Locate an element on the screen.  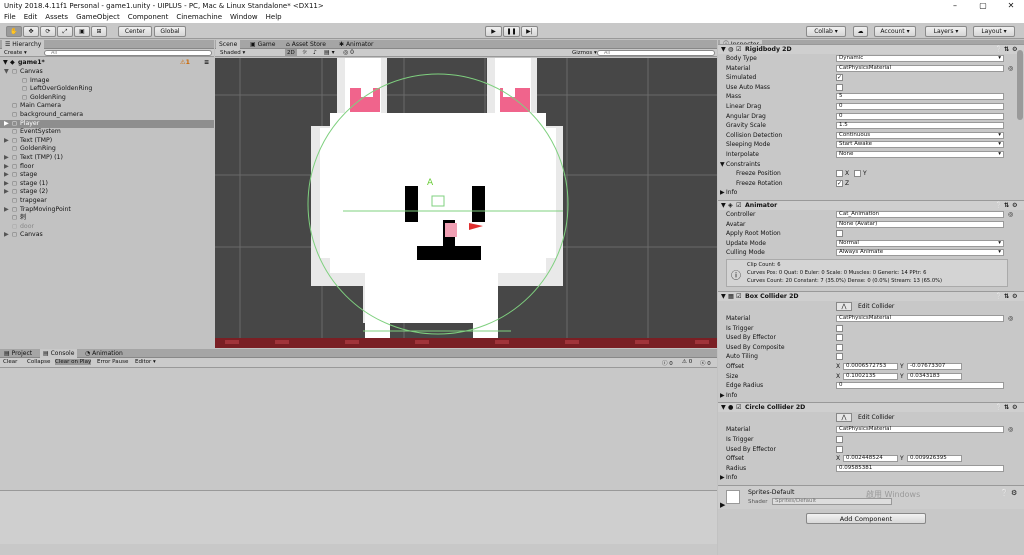
clear-on-play-button: Clear on Play is located at coordinates (73, 362).